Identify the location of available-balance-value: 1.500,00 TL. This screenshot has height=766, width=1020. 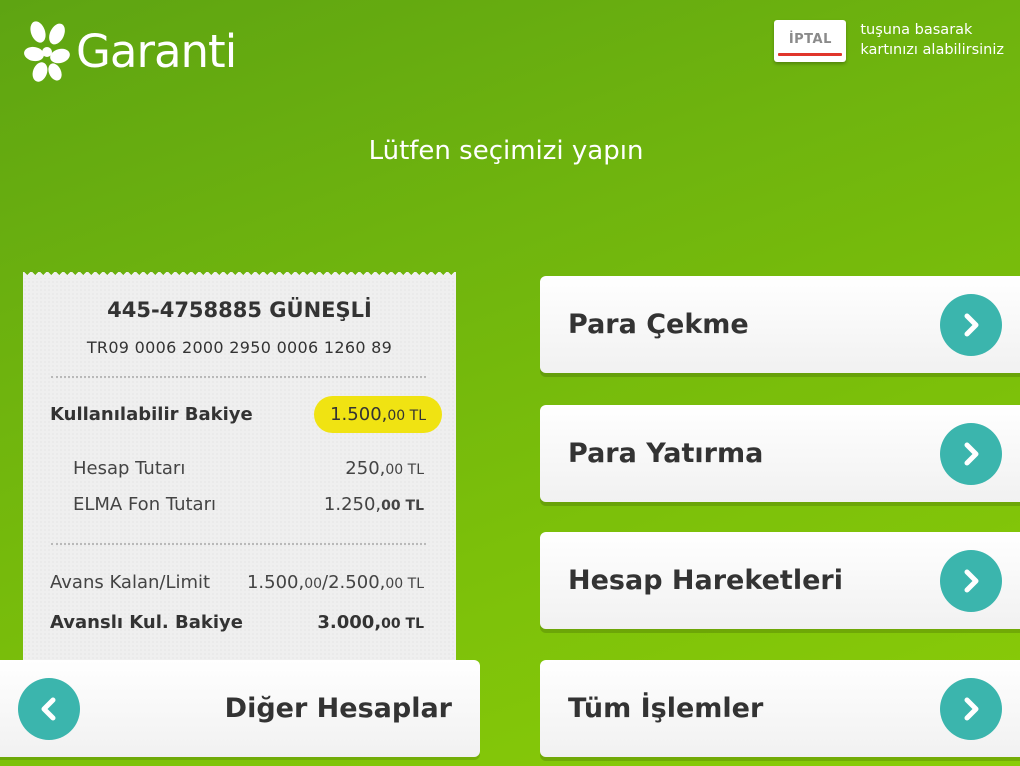
(378, 414).